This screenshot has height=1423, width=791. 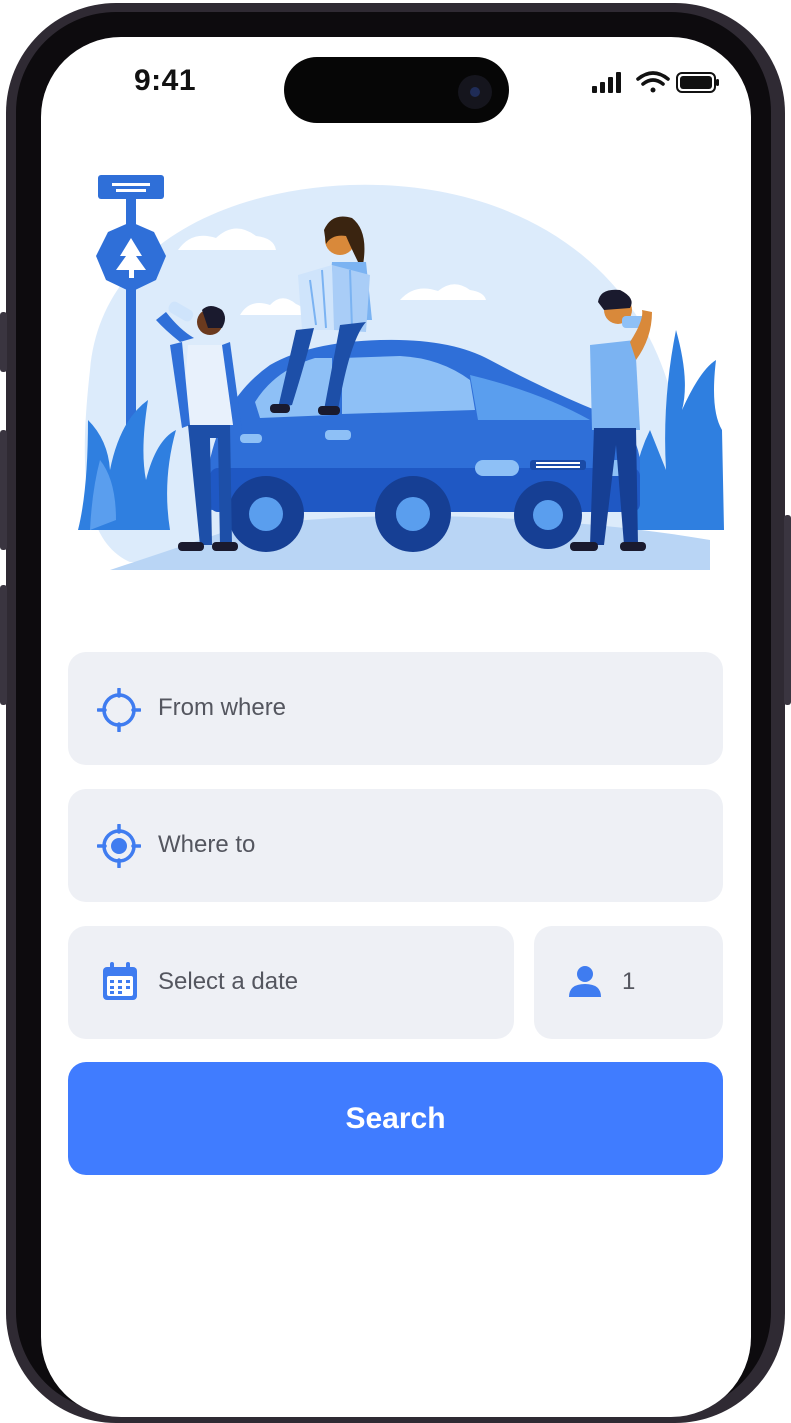 I want to click on passenger-count: 1, so click(x=629, y=981).